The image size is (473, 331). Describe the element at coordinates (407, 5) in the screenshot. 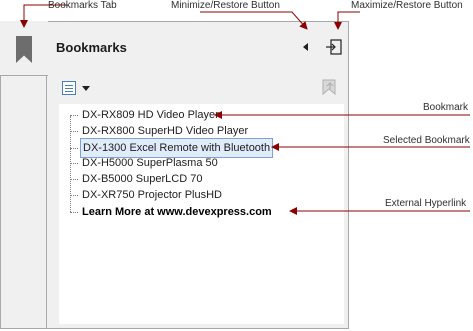

I see `callout-maximize-restore: Maximize/Restore Button` at that location.